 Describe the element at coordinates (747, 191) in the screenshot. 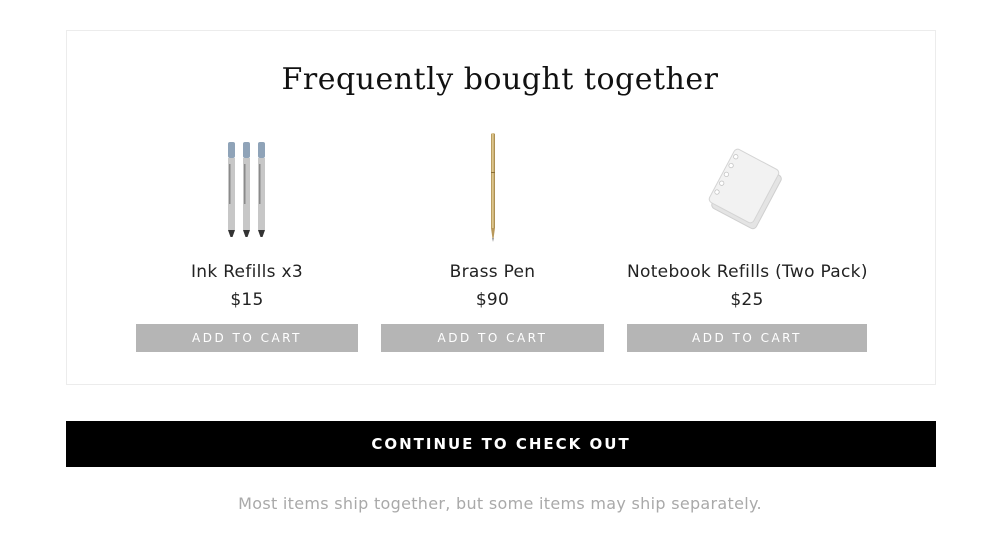

I see `notebook-refills-image` at that location.